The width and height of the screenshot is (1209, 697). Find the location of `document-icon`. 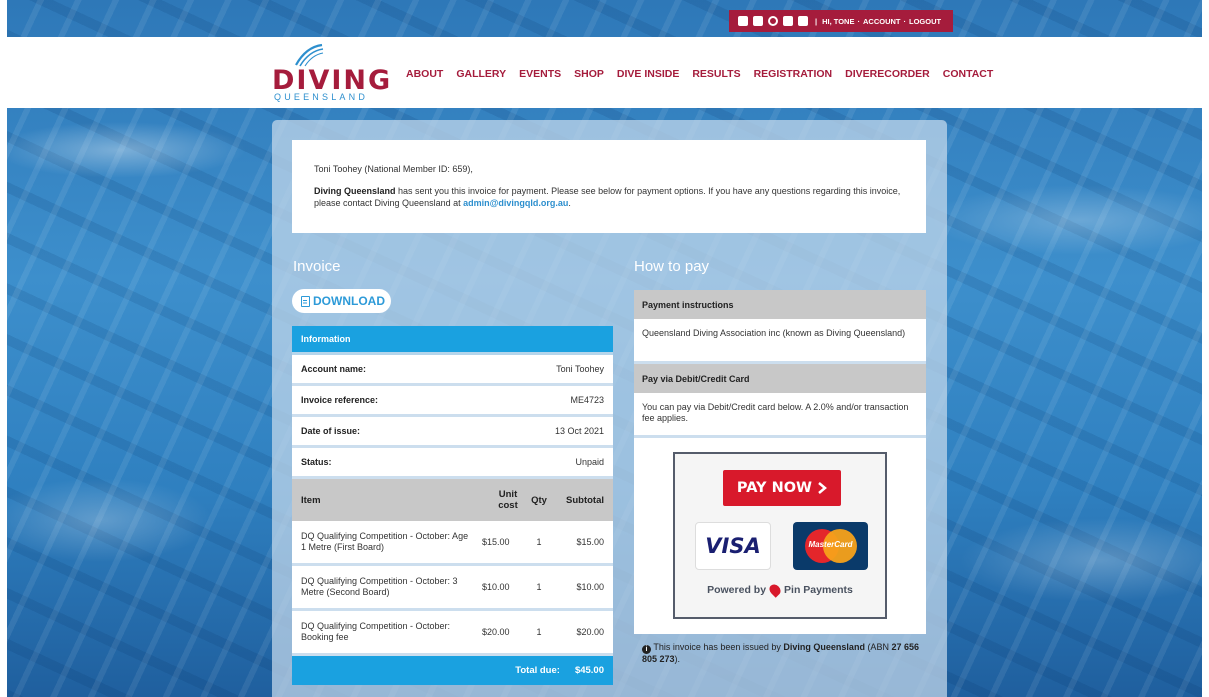

document-icon is located at coordinates (305, 301).